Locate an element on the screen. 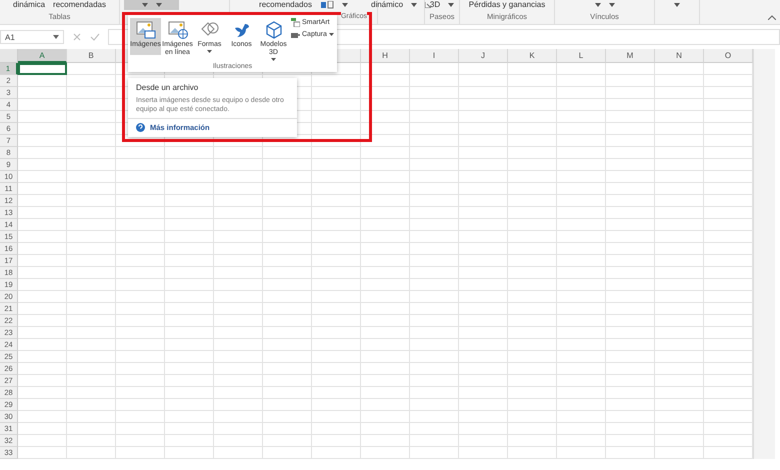  ribbon-button-label: dinámica is located at coordinates (29, 5).